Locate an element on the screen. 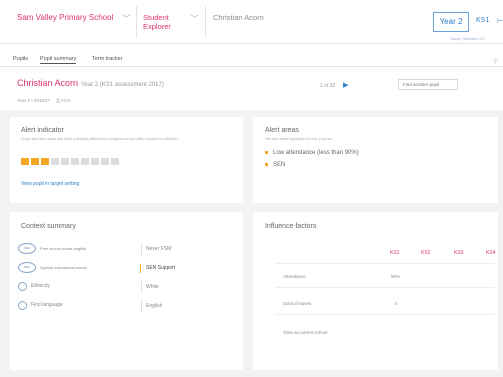 This screenshot has width=503, height=377. ks-column-header: KS3 is located at coordinates (459, 253).